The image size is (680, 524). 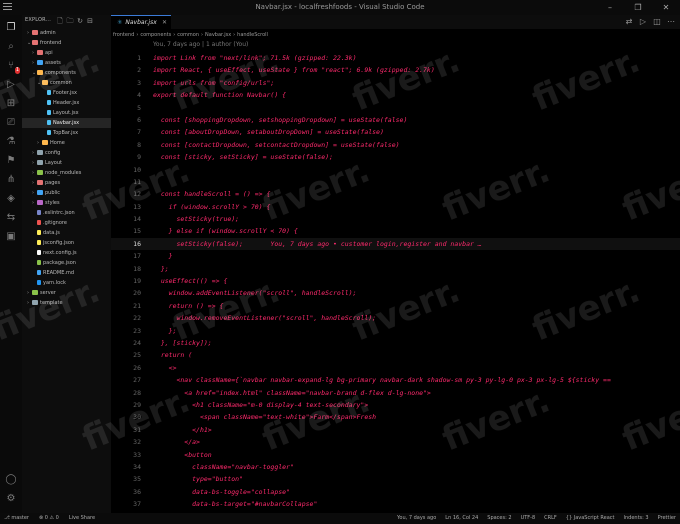 What do you see at coordinates (66, 63) in the screenshot?
I see `folder-item: › assets` at bounding box center [66, 63].